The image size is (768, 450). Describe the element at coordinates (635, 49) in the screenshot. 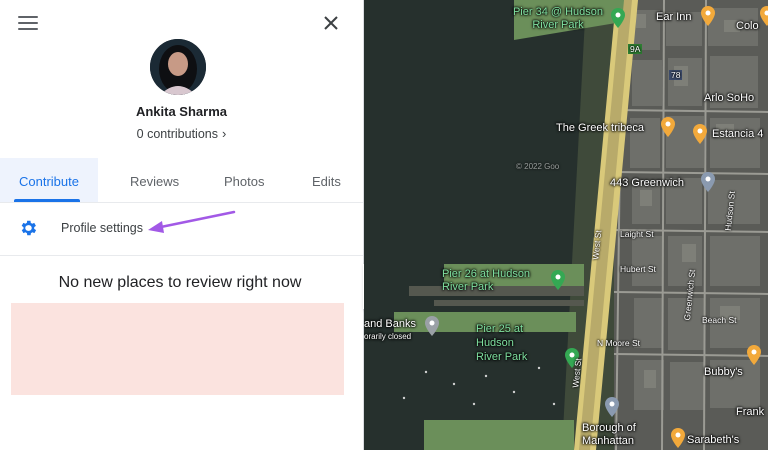

I see `route-9a-shield: 9A` at that location.